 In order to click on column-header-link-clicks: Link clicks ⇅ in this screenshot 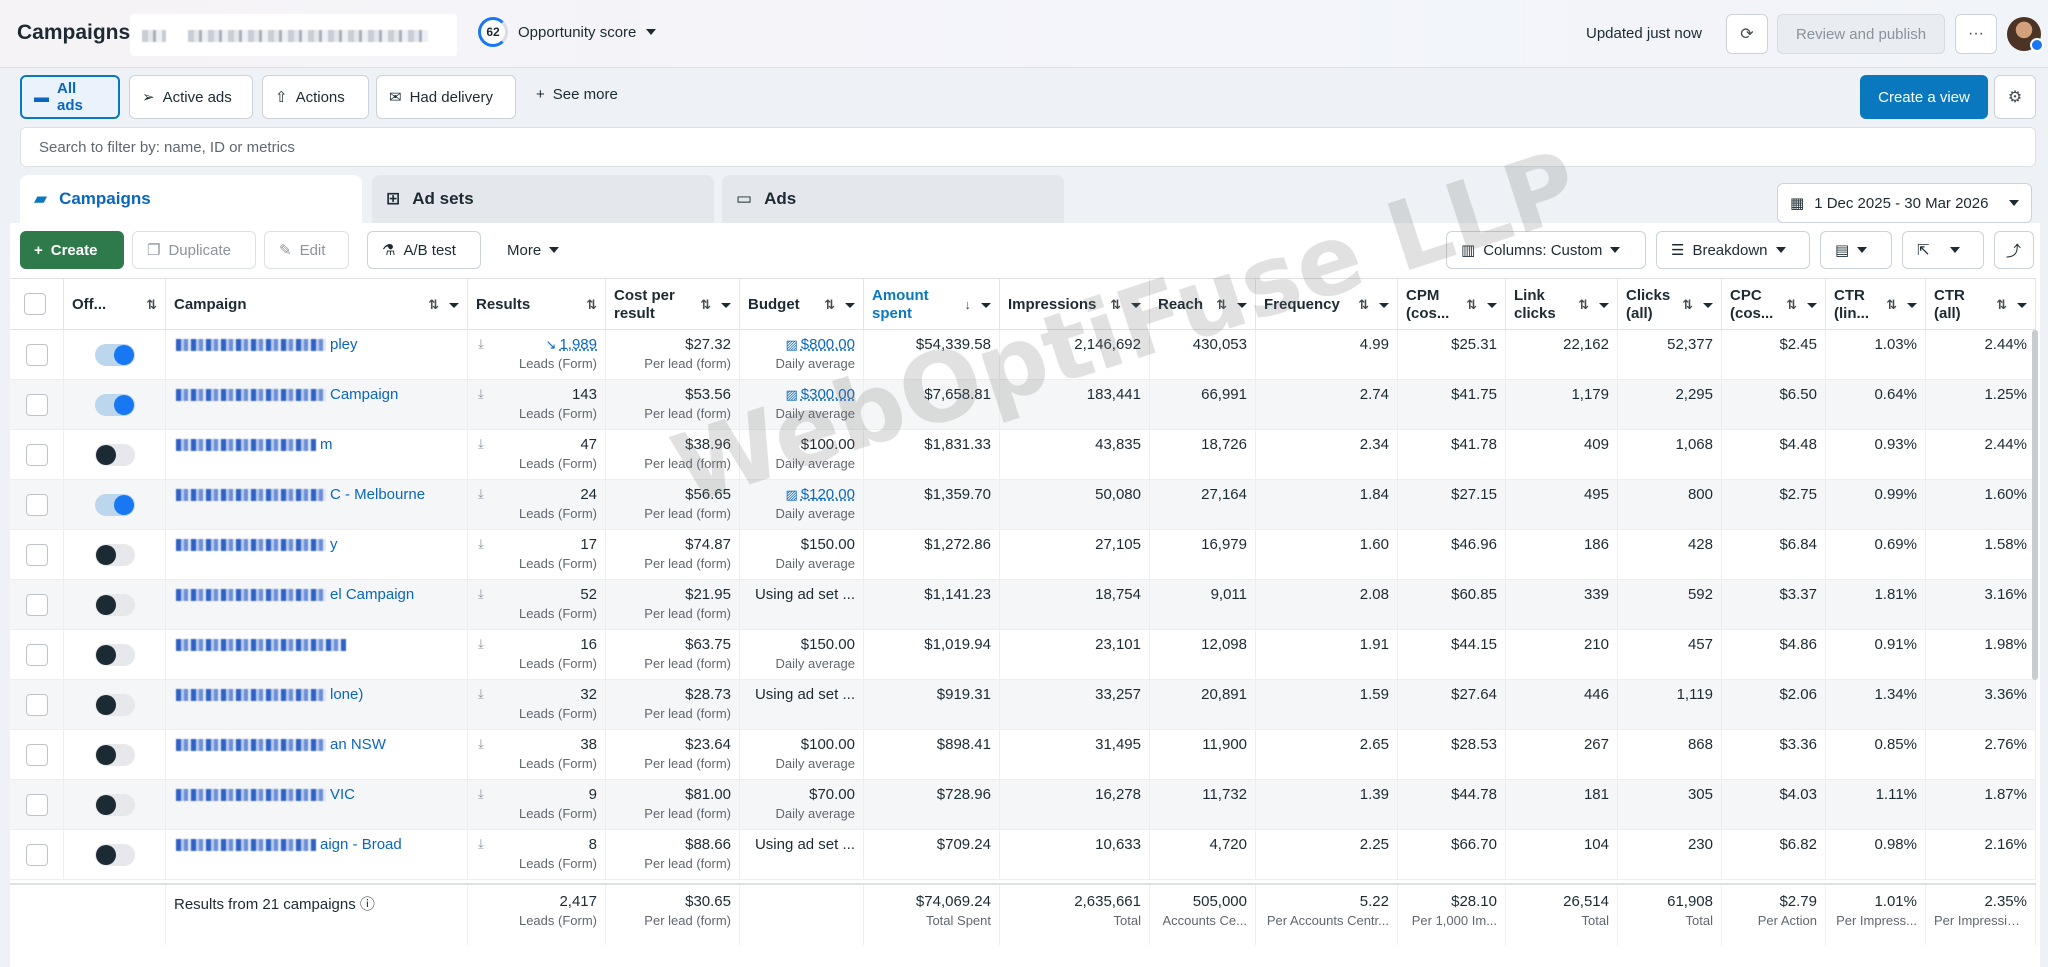, I will do `click(1562, 305)`.